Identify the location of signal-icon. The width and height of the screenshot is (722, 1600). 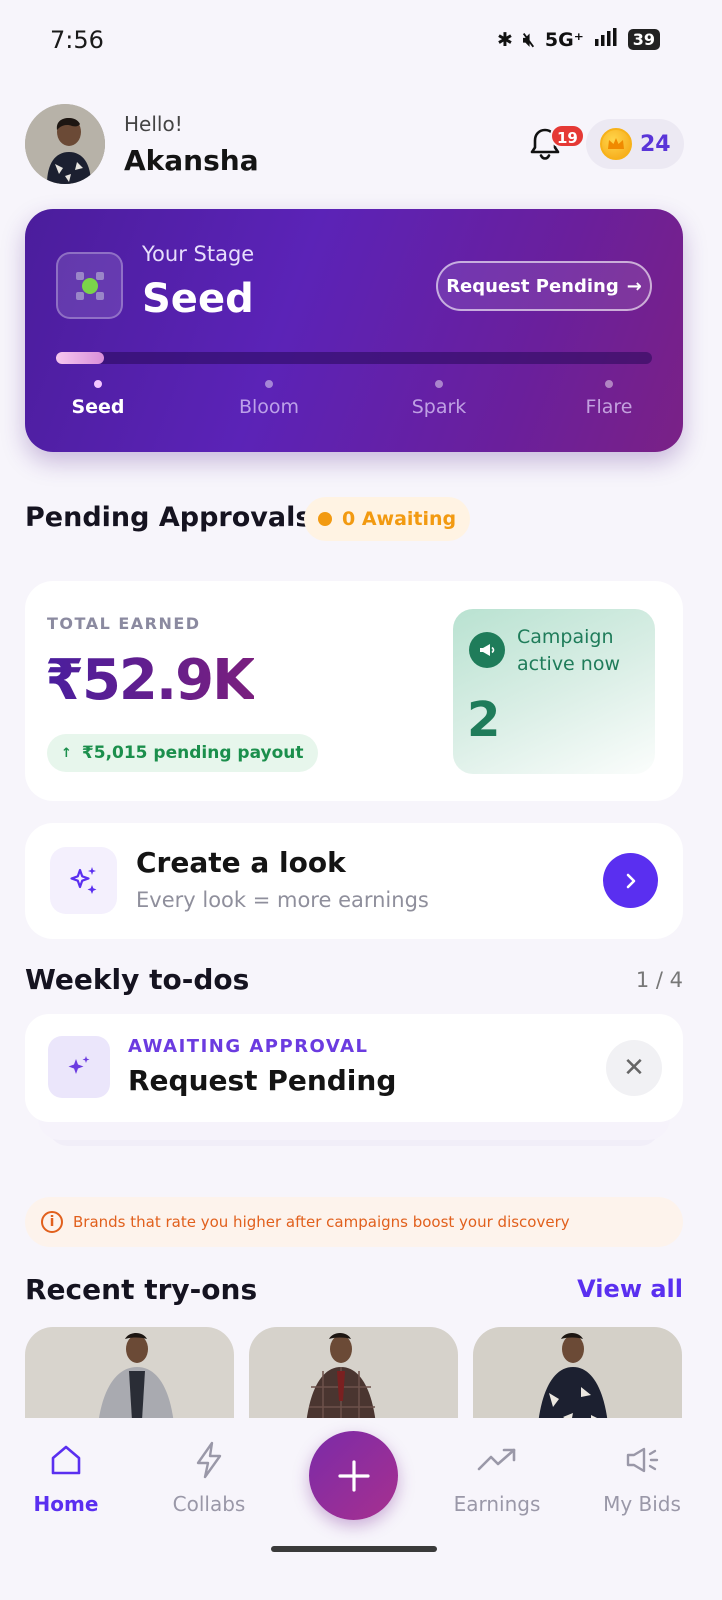
(606, 39).